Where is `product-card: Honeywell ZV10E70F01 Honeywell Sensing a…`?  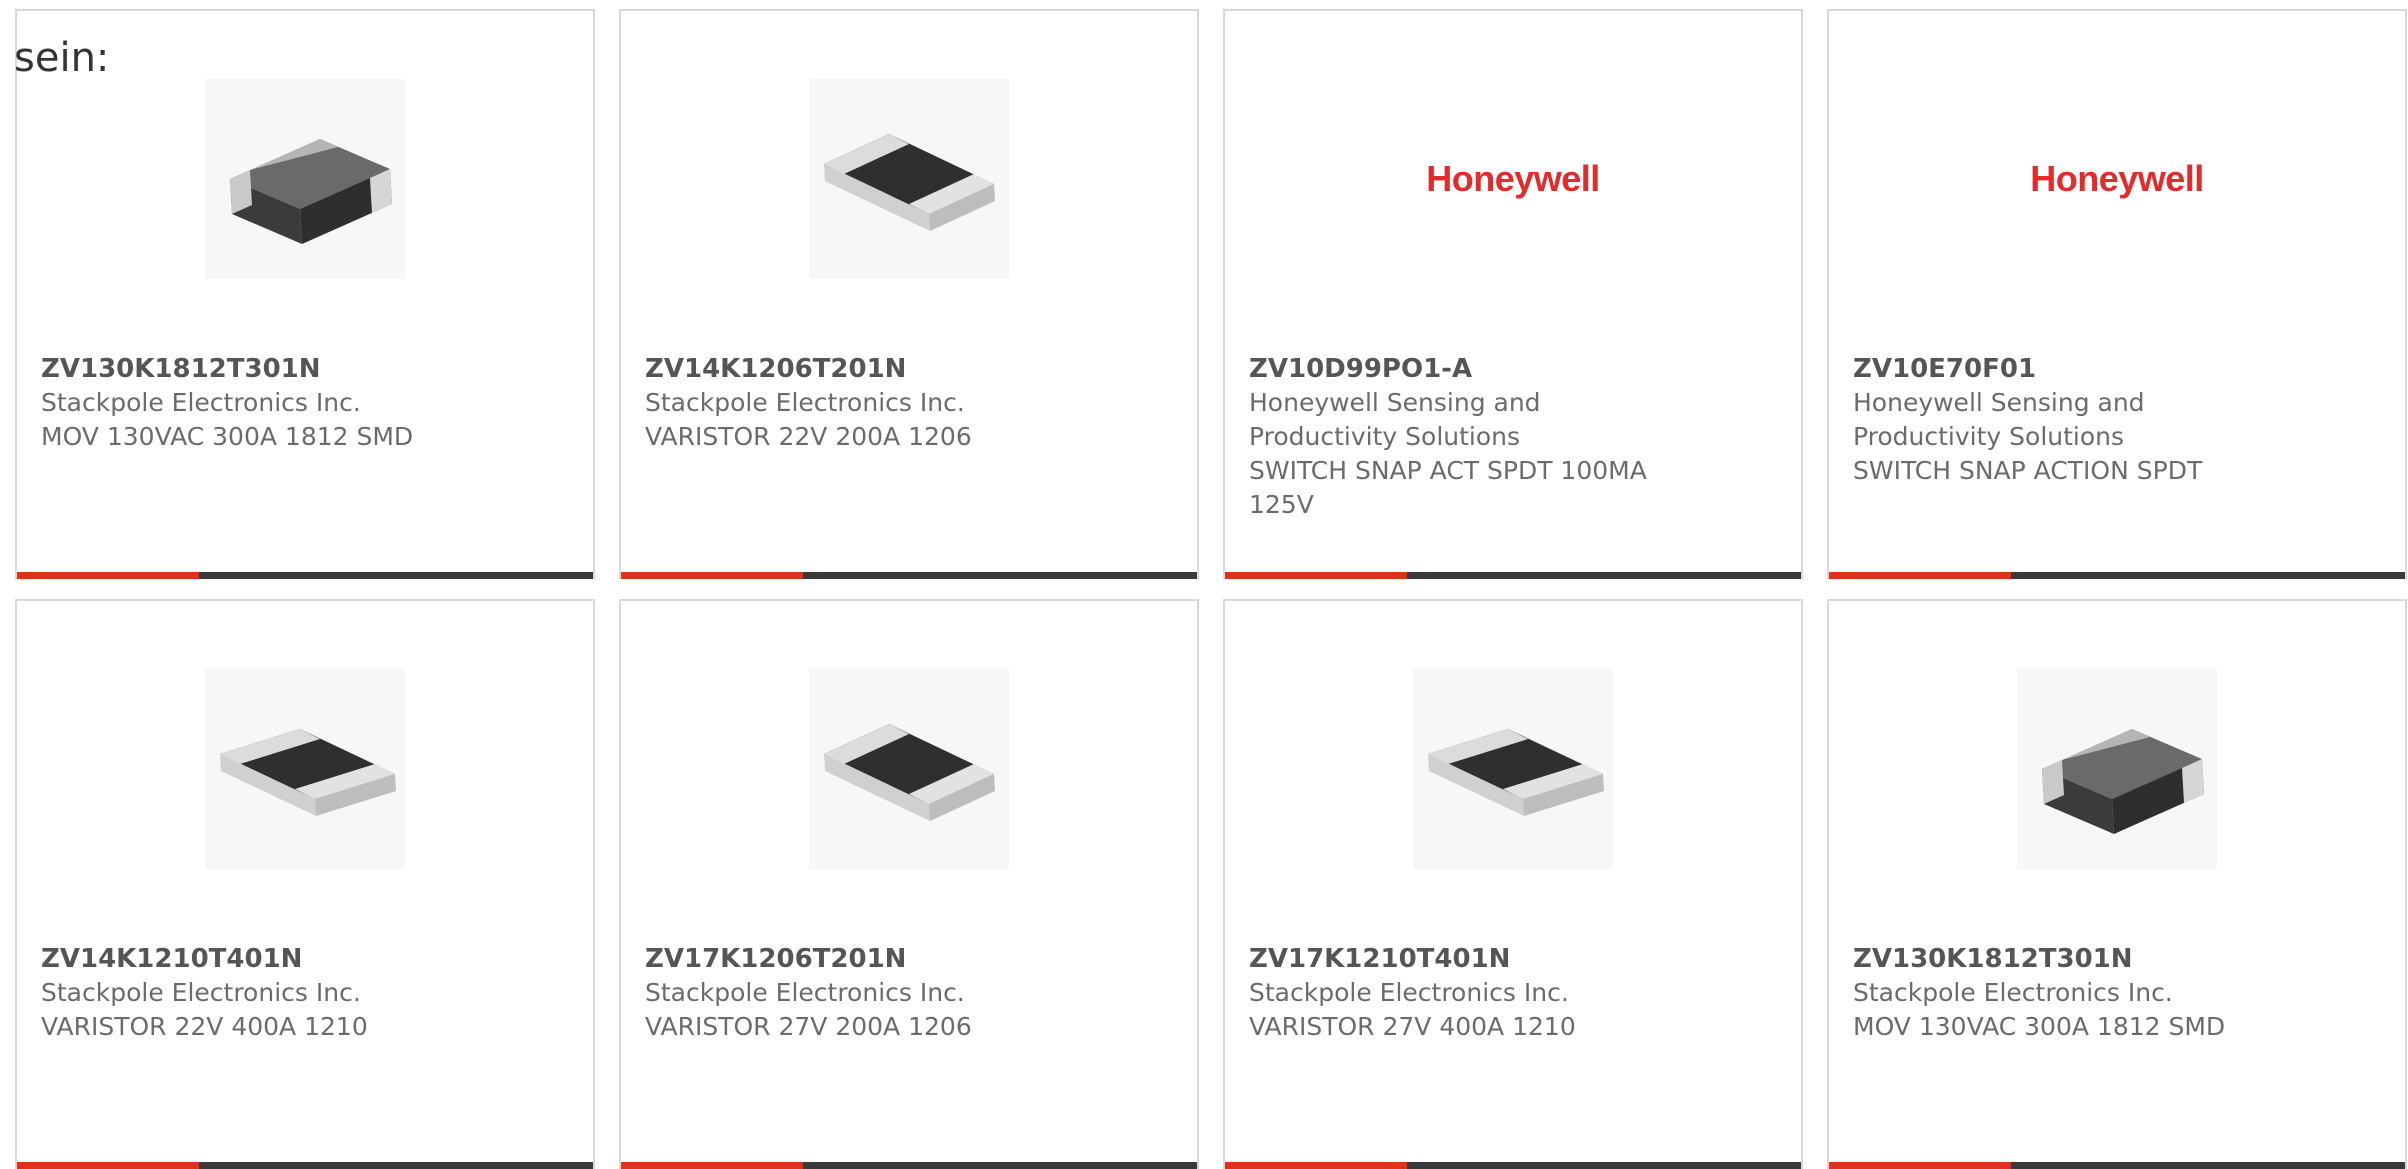
product-card: Honeywell ZV10E70F01 Honeywell Sensing a… is located at coordinates (2117, 294).